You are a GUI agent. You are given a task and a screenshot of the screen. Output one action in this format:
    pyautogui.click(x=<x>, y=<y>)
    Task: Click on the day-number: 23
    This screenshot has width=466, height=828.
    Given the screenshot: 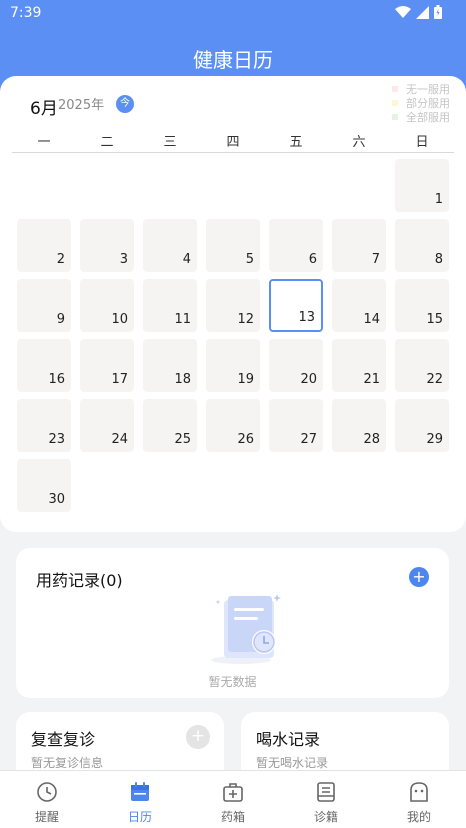 What is the action you would take?
    pyautogui.click(x=56, y=439)
    